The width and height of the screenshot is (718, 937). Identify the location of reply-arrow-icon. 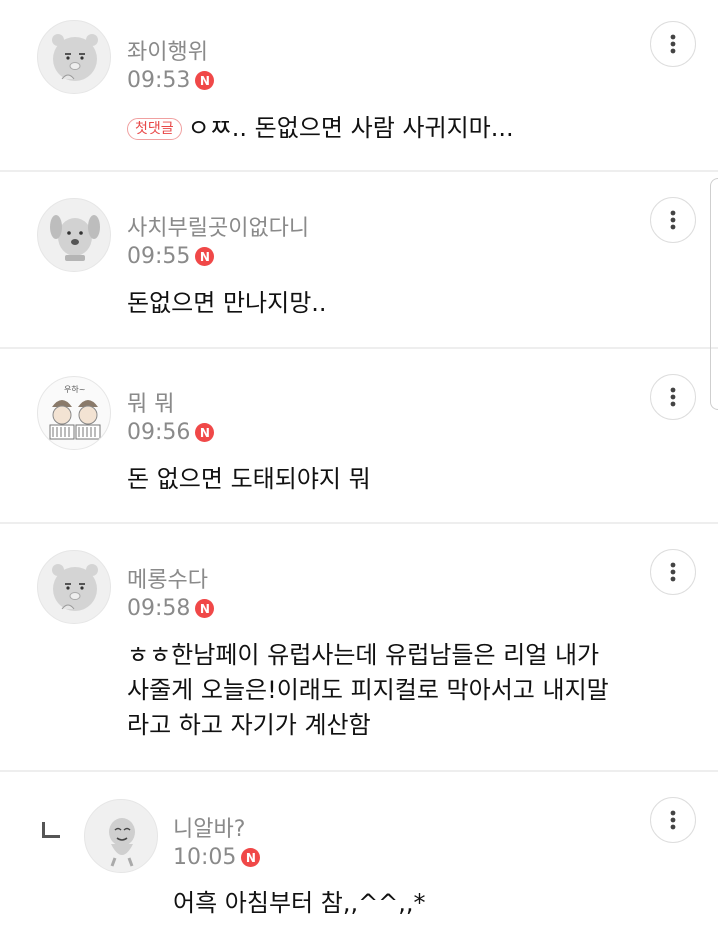
(51, 830).